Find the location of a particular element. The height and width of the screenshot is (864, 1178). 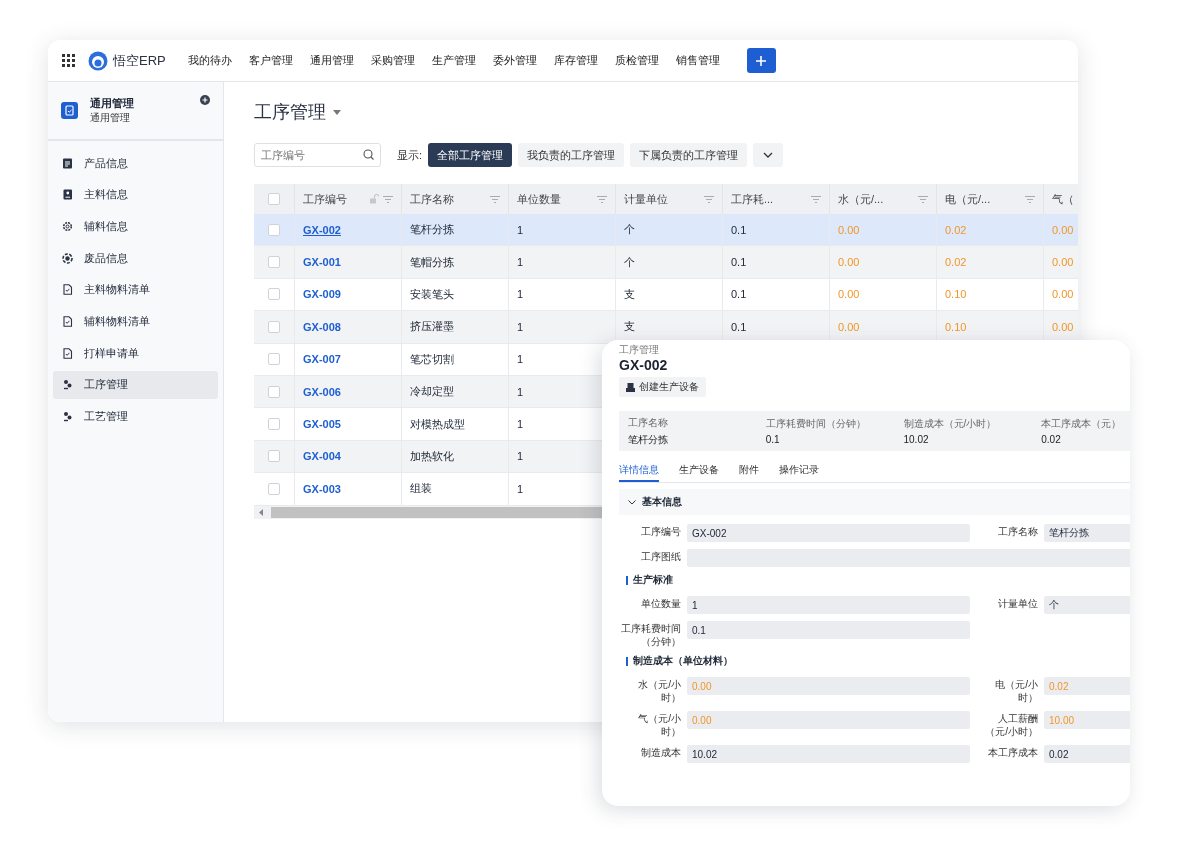

caret-icon is located at coordinates (337, 112).